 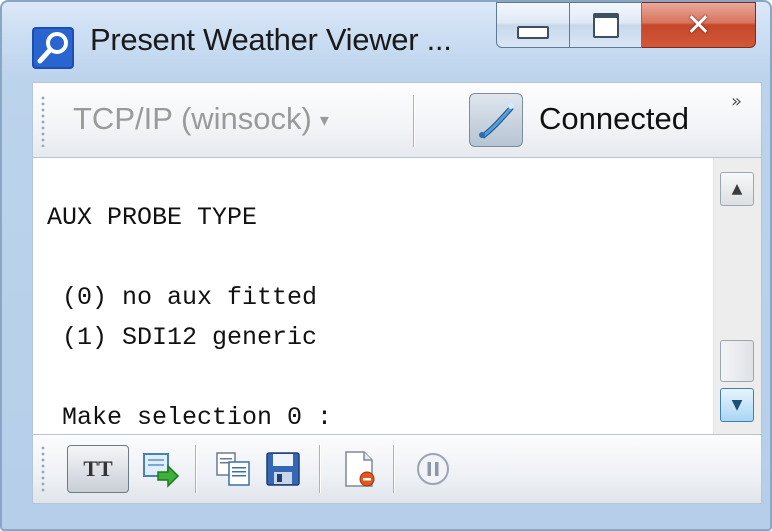 I want to click on tt-label: TT, so click(x=98, y=468).